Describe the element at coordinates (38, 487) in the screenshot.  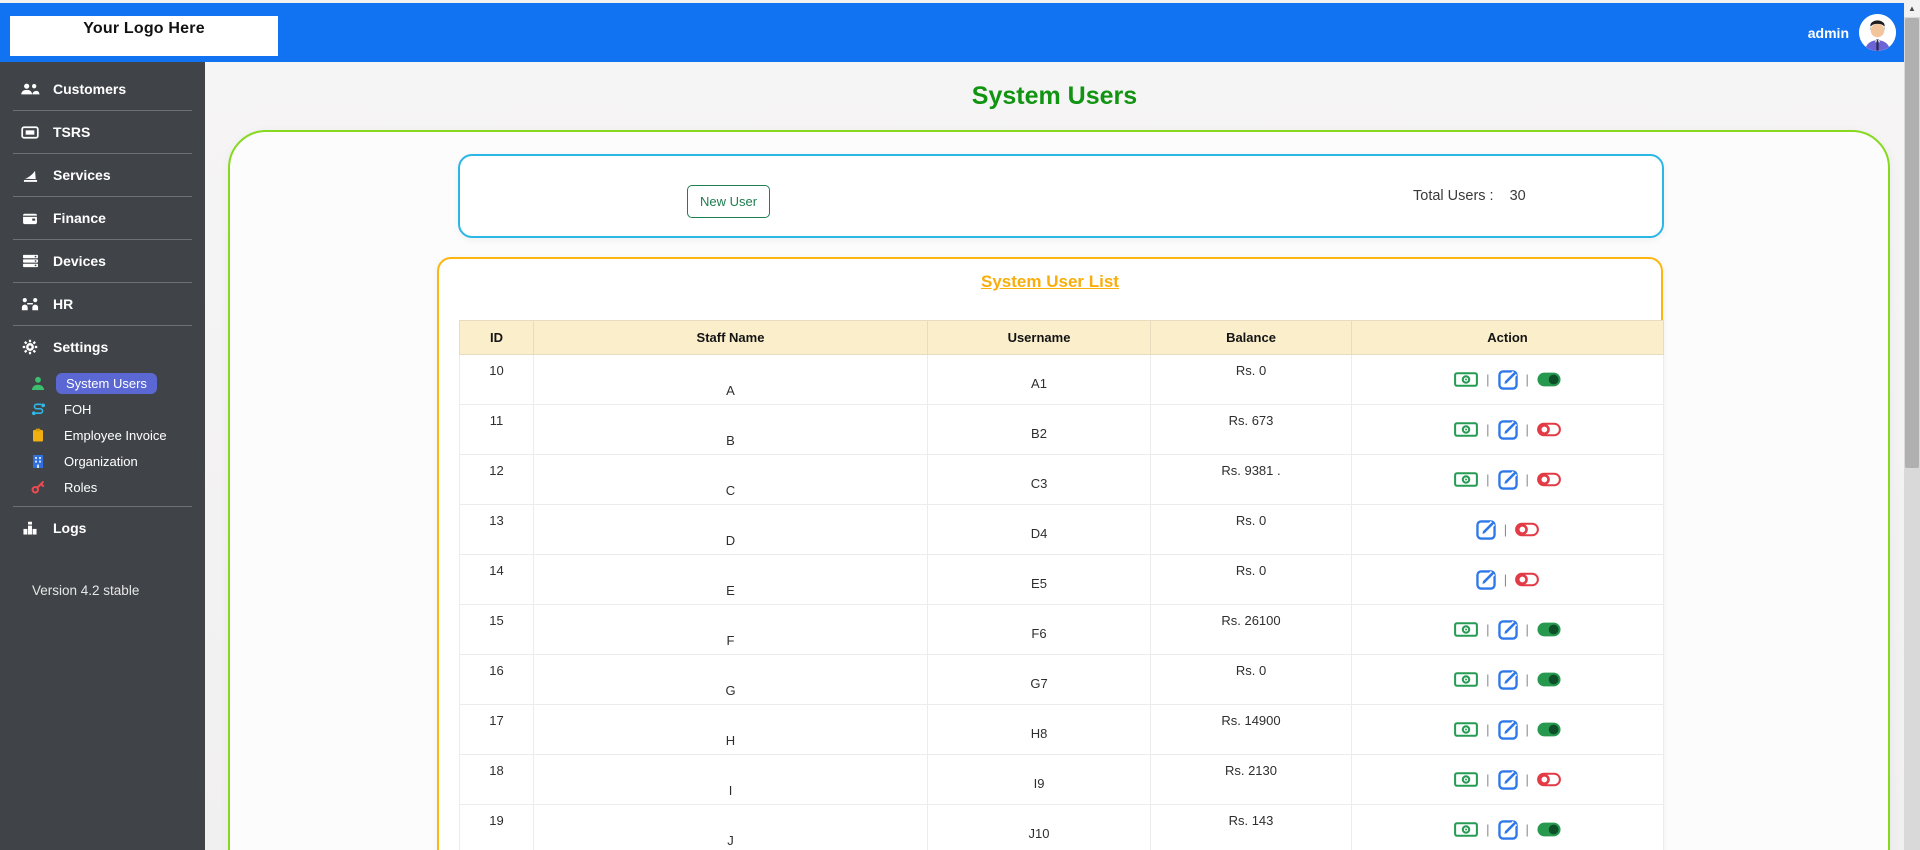
I see `key-icon` at that location.